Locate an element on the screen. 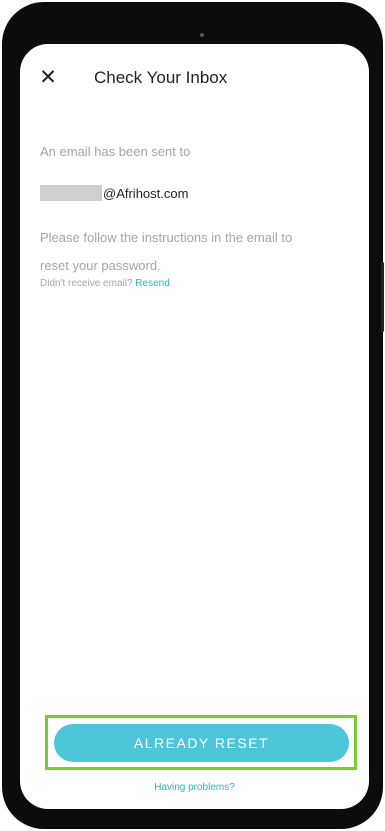  side-button is located at coordinates (382, 297).